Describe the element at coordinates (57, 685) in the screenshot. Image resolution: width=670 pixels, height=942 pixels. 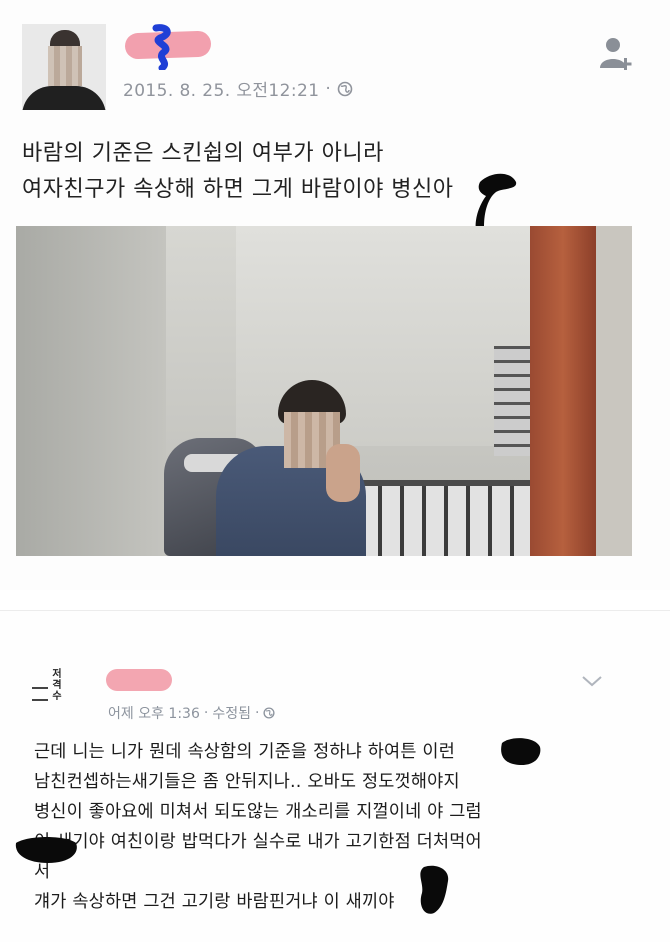
I see `logo-char: 격` at that location.